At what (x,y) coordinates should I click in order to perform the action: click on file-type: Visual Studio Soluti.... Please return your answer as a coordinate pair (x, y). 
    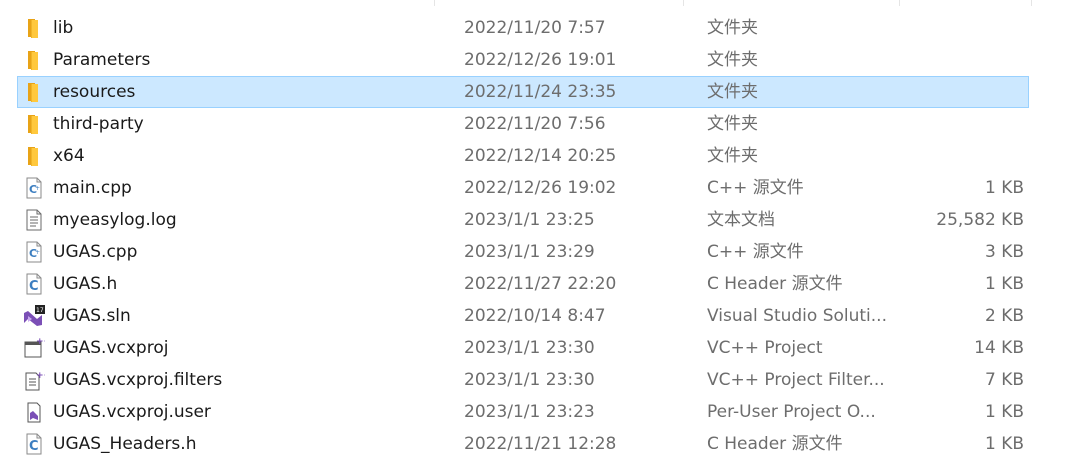
    Looking at the image, I should click on (797, 316).